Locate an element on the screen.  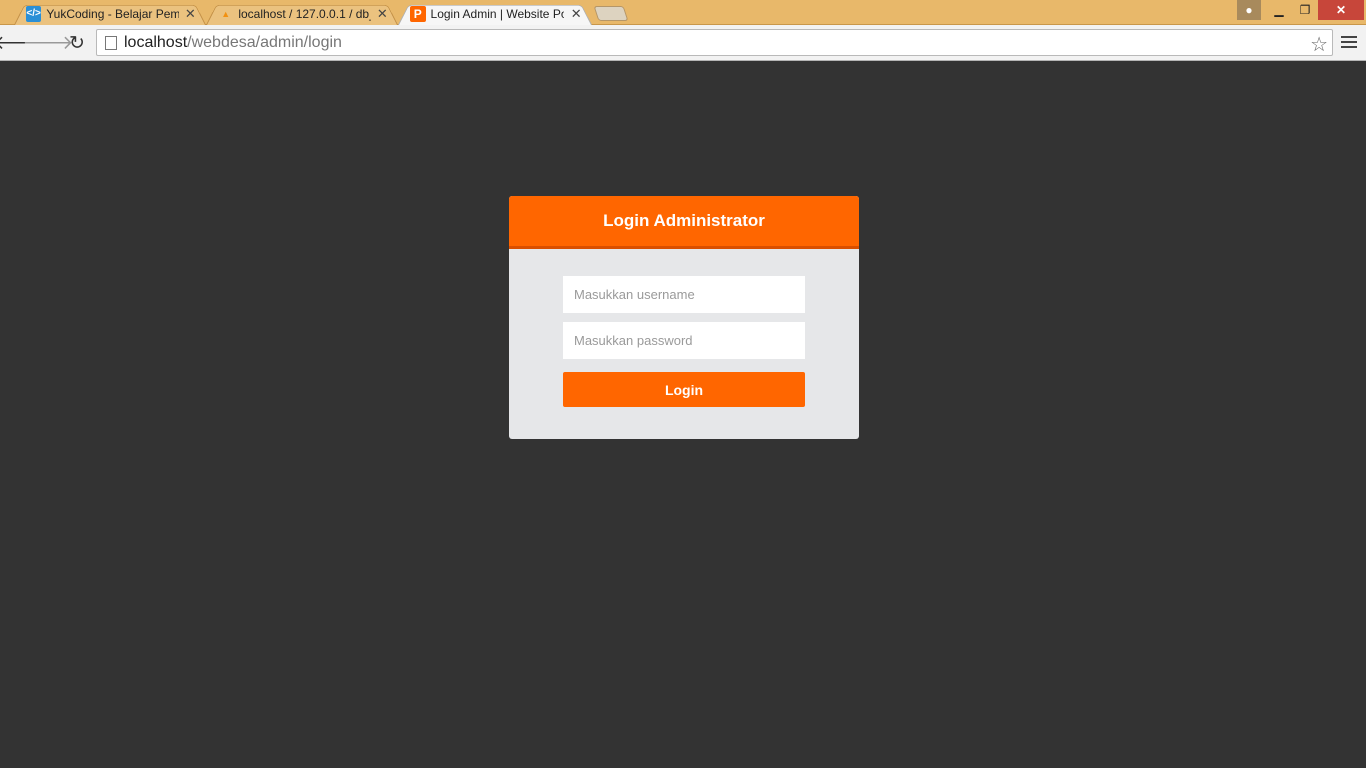
minimize-icon: ▁ is located at coordinates (1279, 10).